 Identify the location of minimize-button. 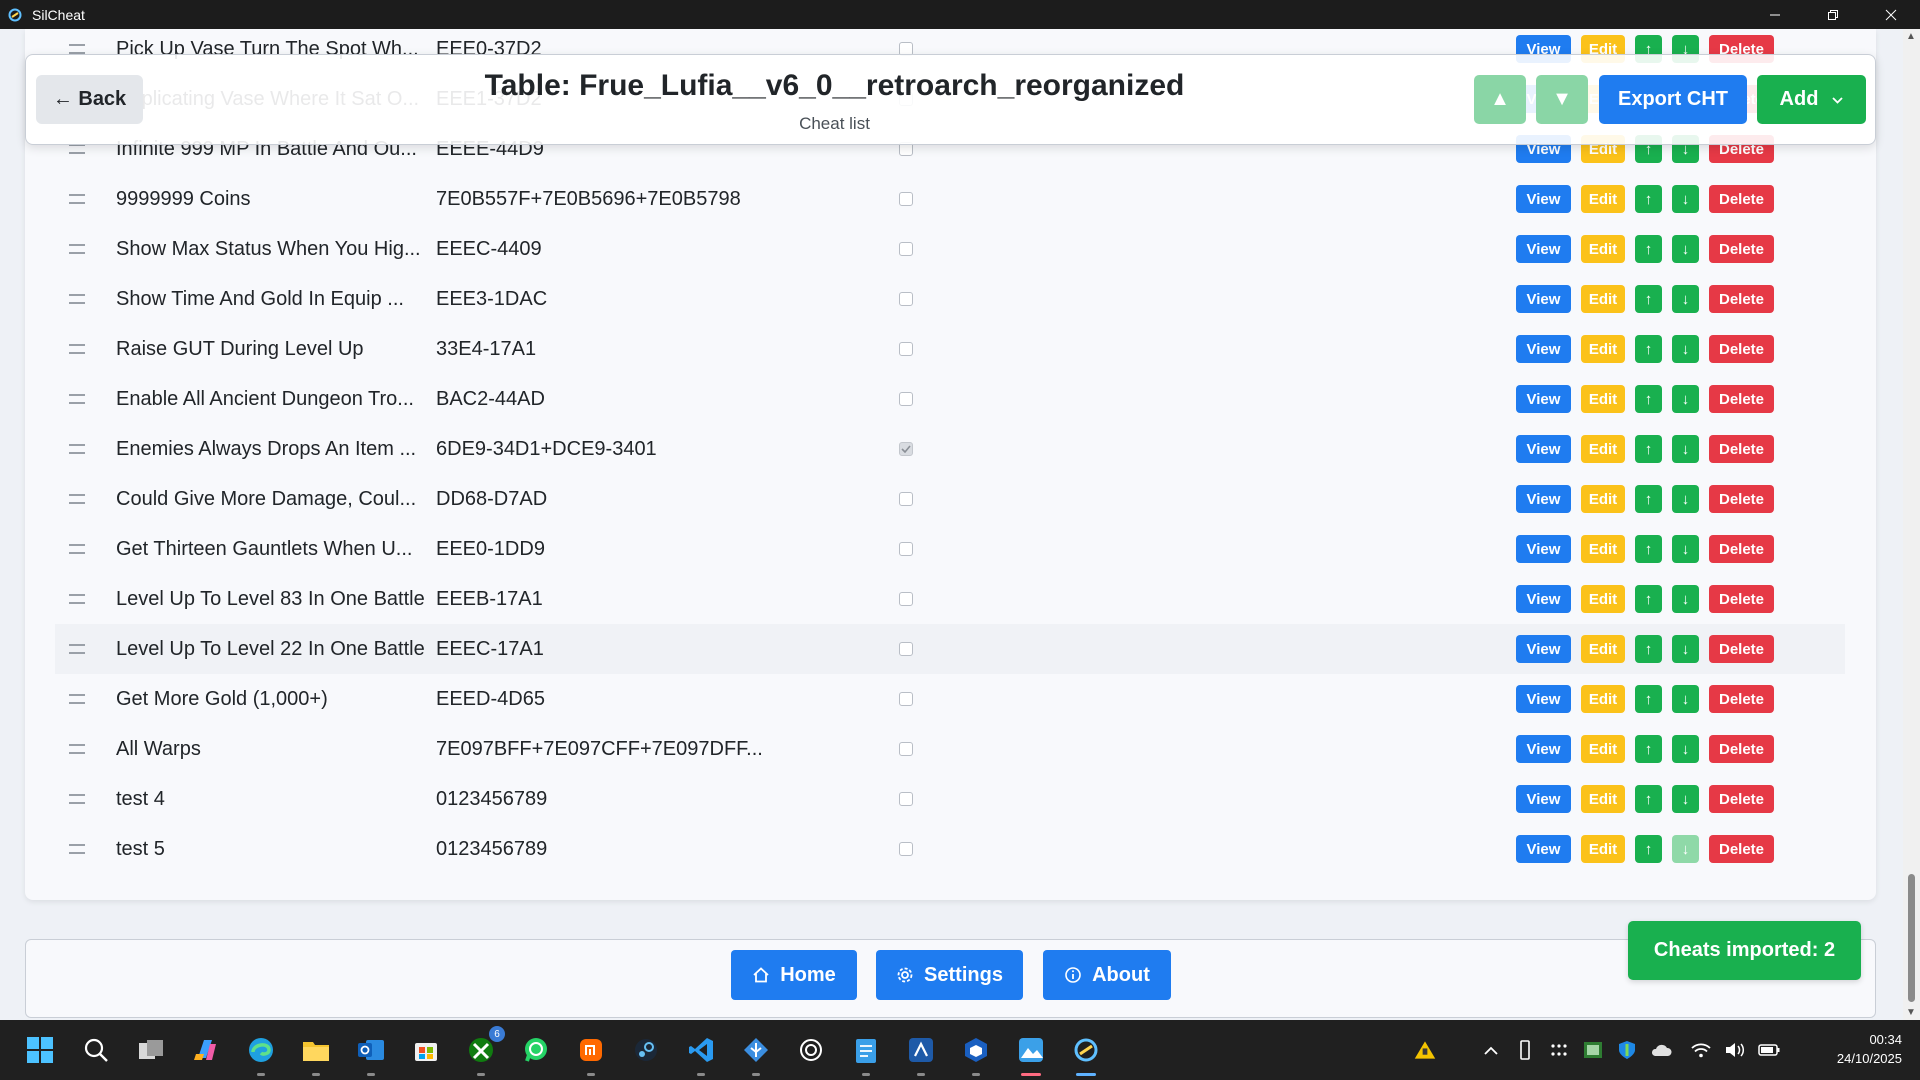
(1775, 14).